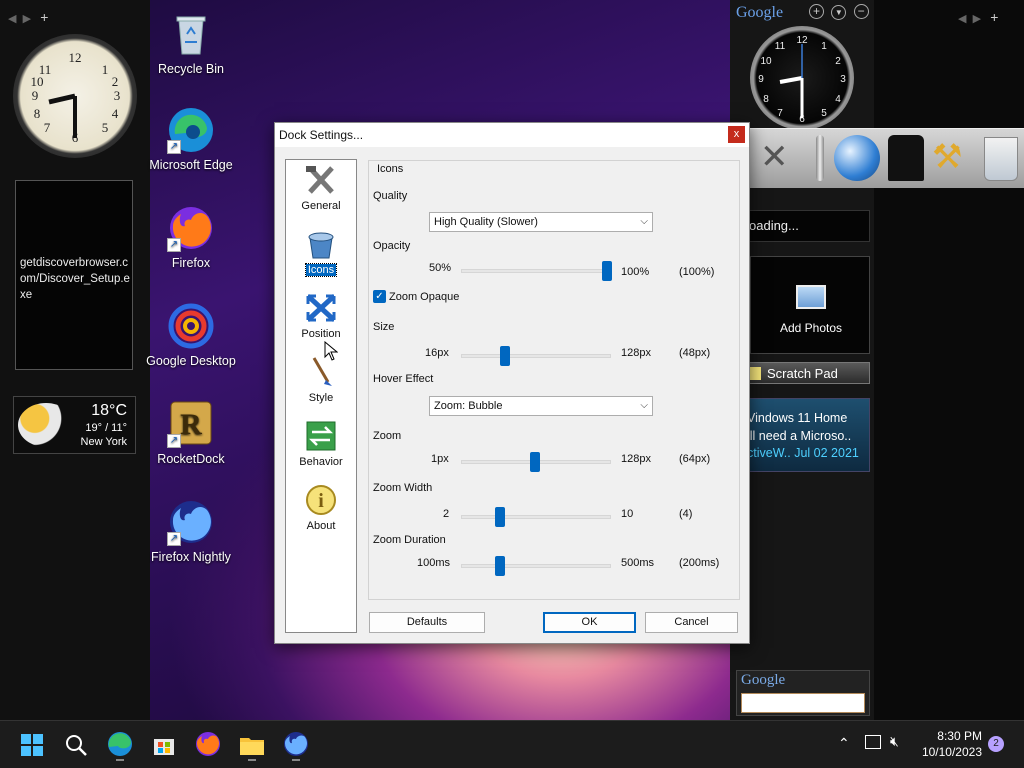  What do you see at coordinates (321, 244) in the screenshot?
I see `icons-icon` at bounding box center [321, 244].